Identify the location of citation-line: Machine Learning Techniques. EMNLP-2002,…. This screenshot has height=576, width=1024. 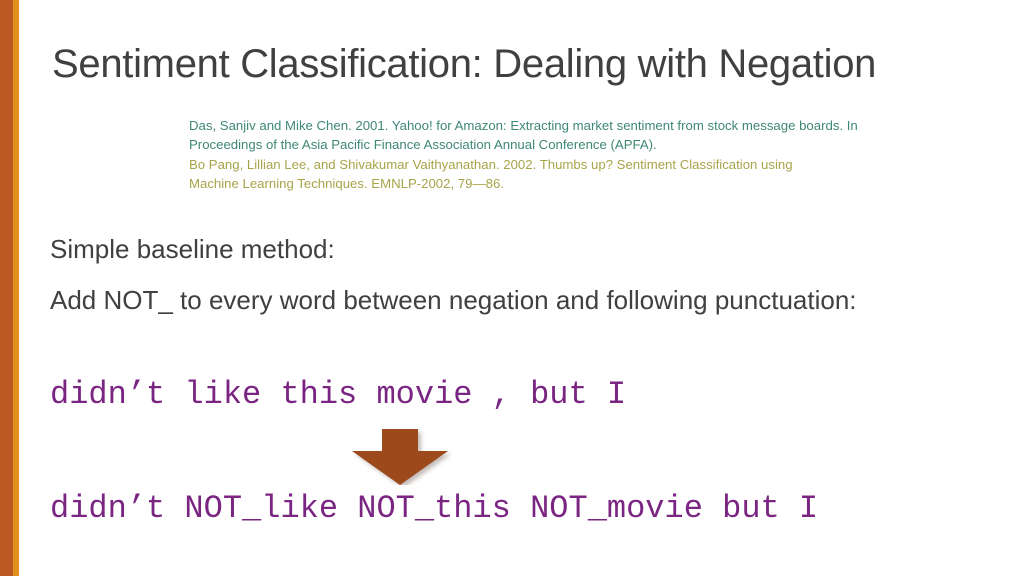
(346, 184).